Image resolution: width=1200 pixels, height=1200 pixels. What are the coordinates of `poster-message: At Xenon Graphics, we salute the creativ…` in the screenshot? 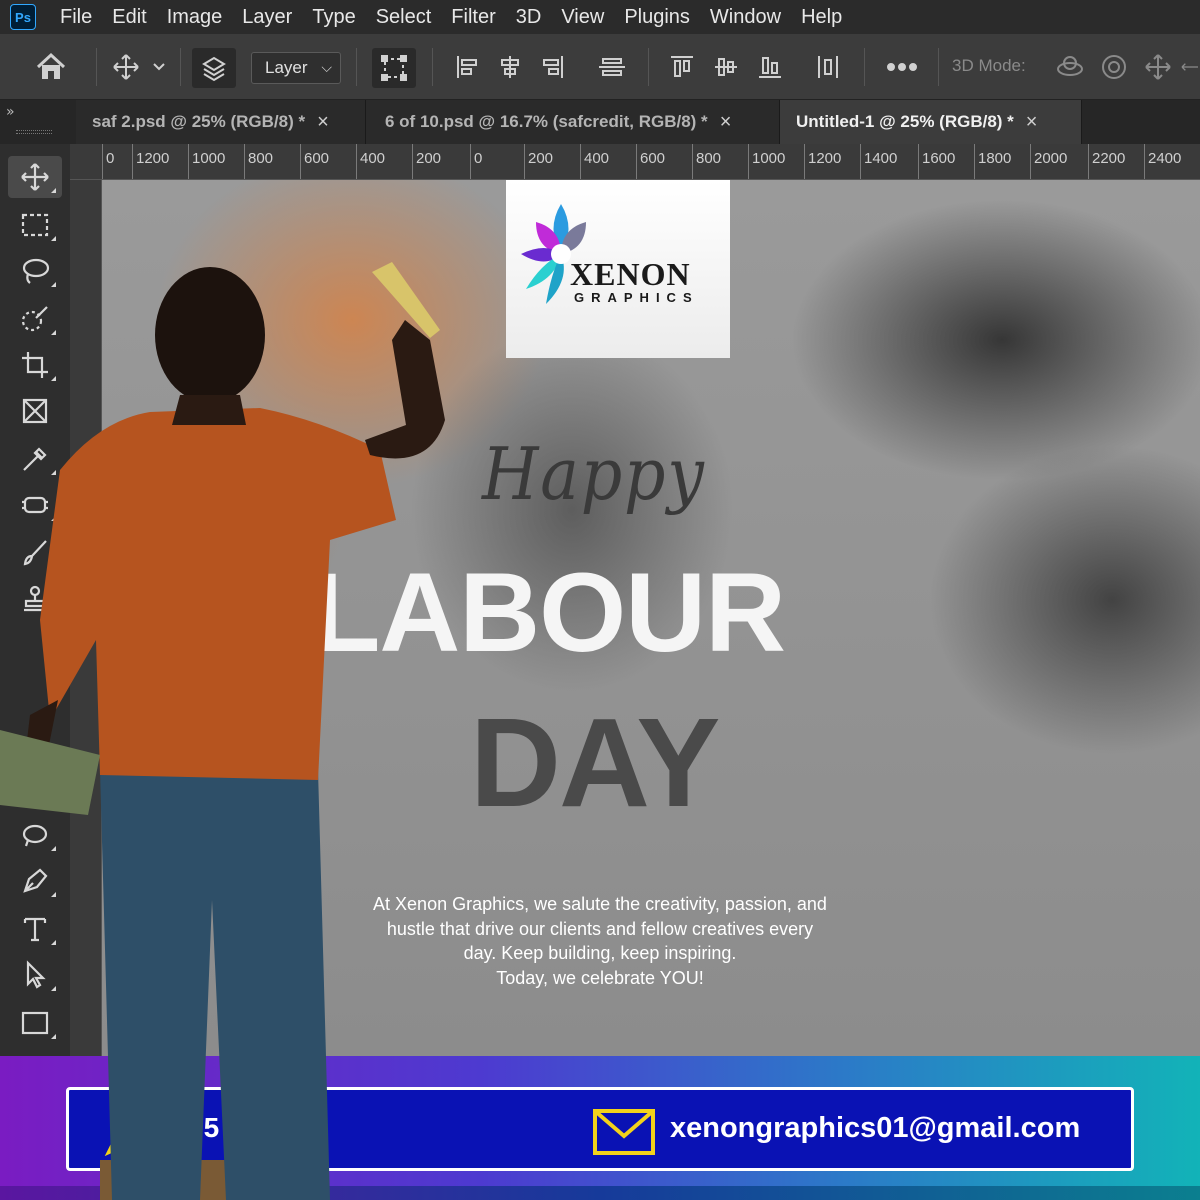 It's located at (600, 941).